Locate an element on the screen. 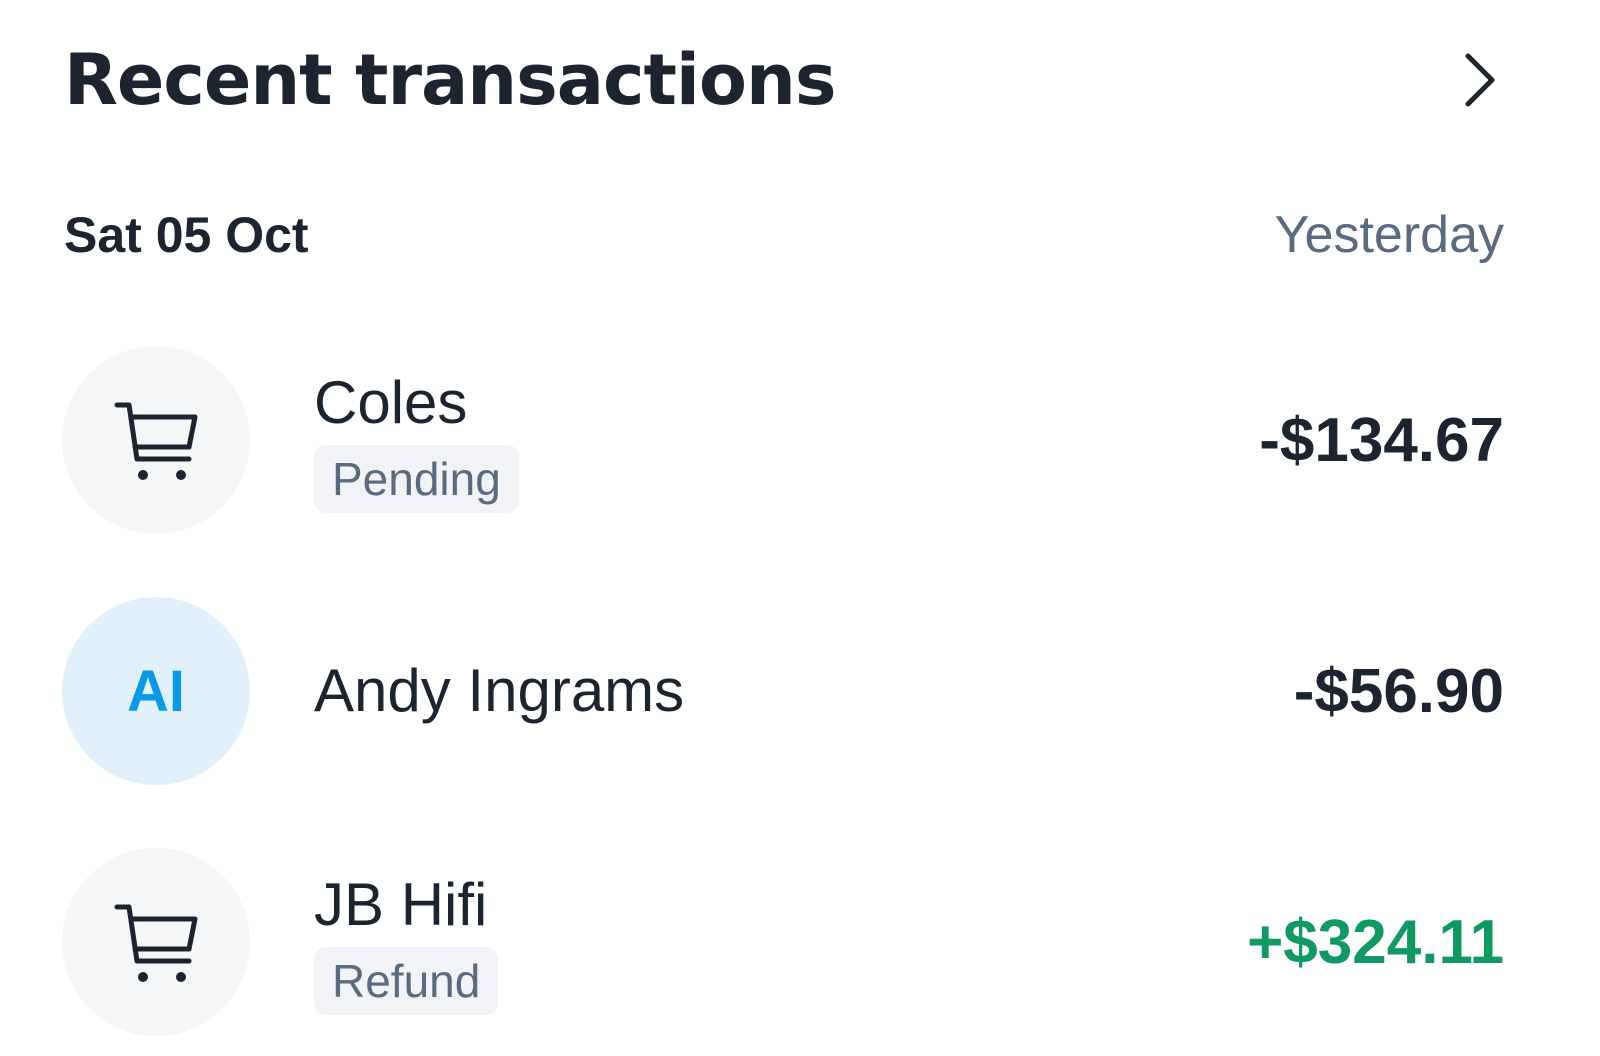  transaction-name: Coles is located at coordinates (391, 402).